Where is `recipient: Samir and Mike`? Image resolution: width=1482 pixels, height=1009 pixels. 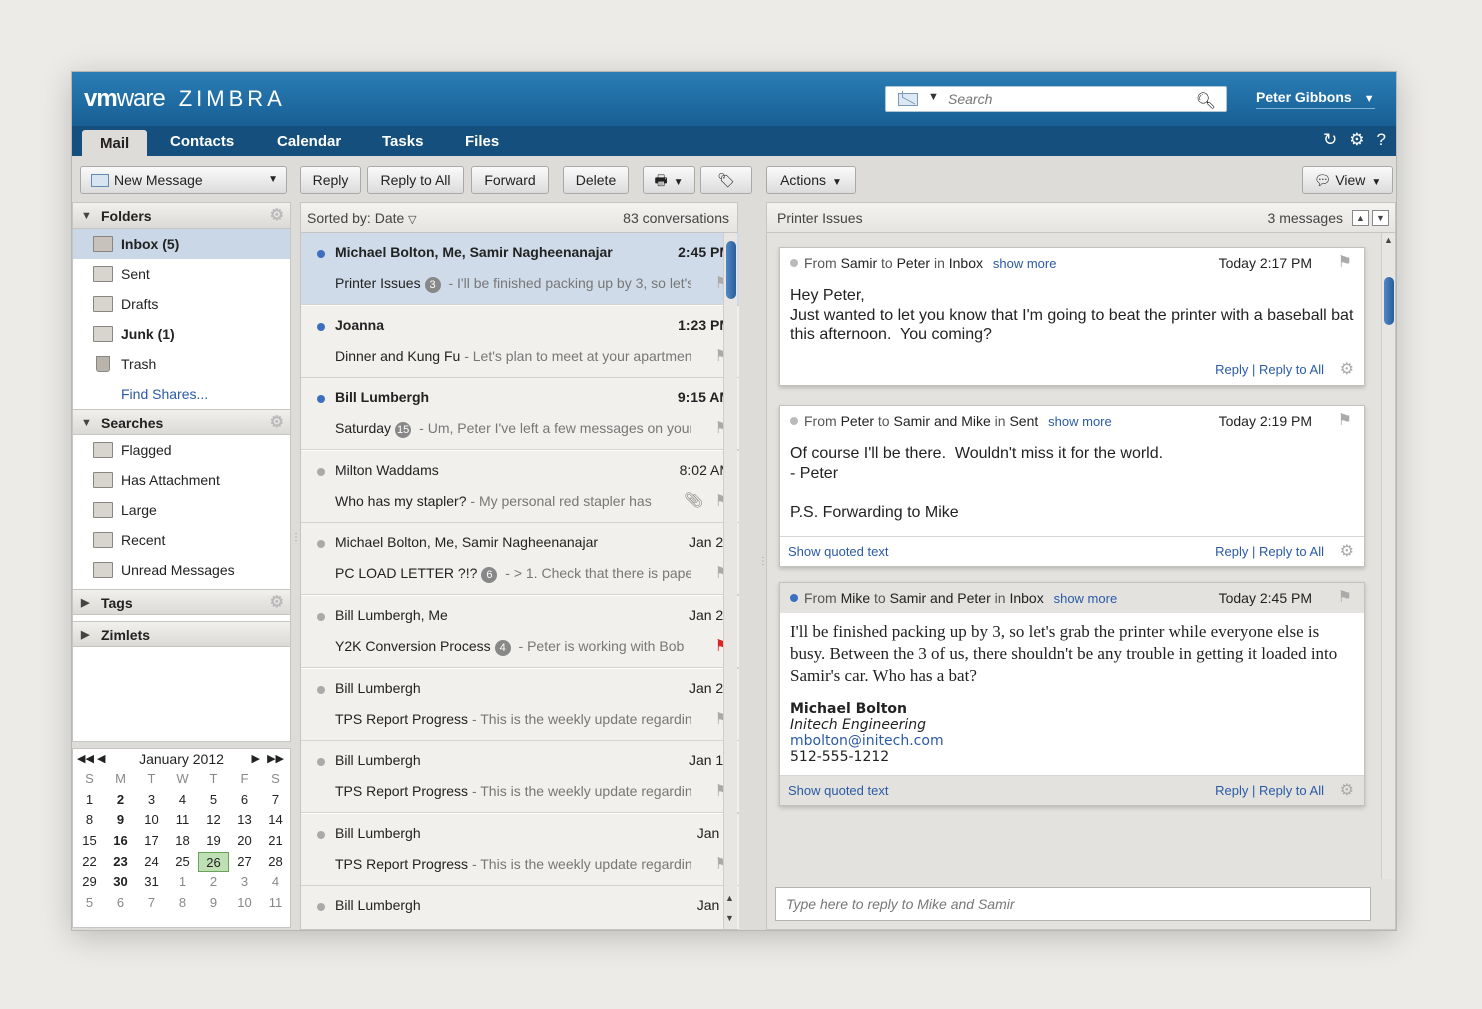
recipient: Samir and Mike is located at coordinates (942, 421).